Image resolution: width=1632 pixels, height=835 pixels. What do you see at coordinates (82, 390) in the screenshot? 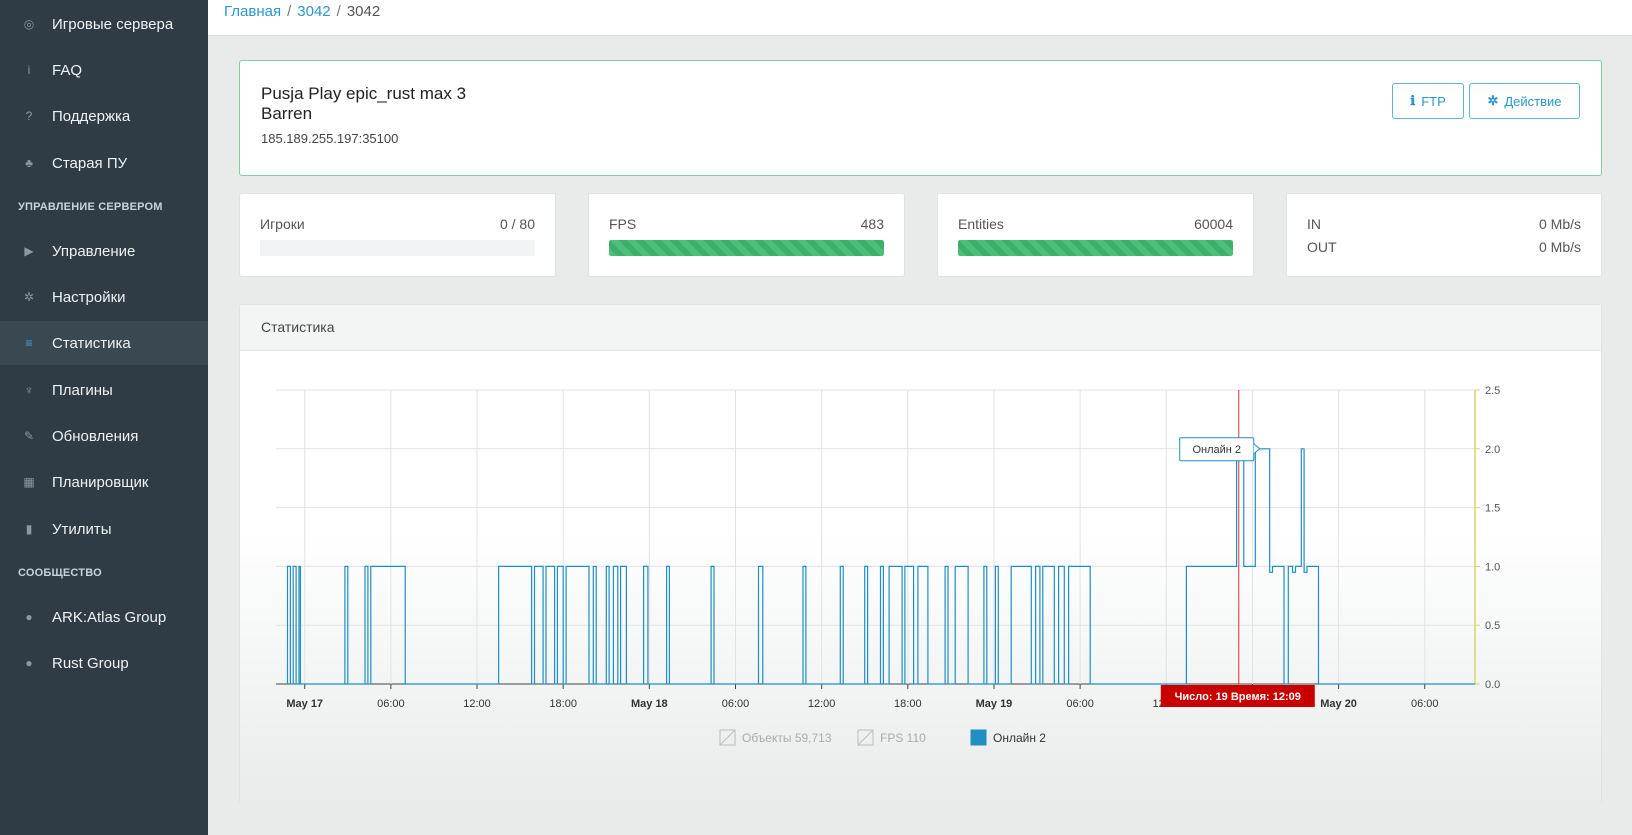
I see `sidebar-item-label: Плагины` at bounding box center [82, 390].